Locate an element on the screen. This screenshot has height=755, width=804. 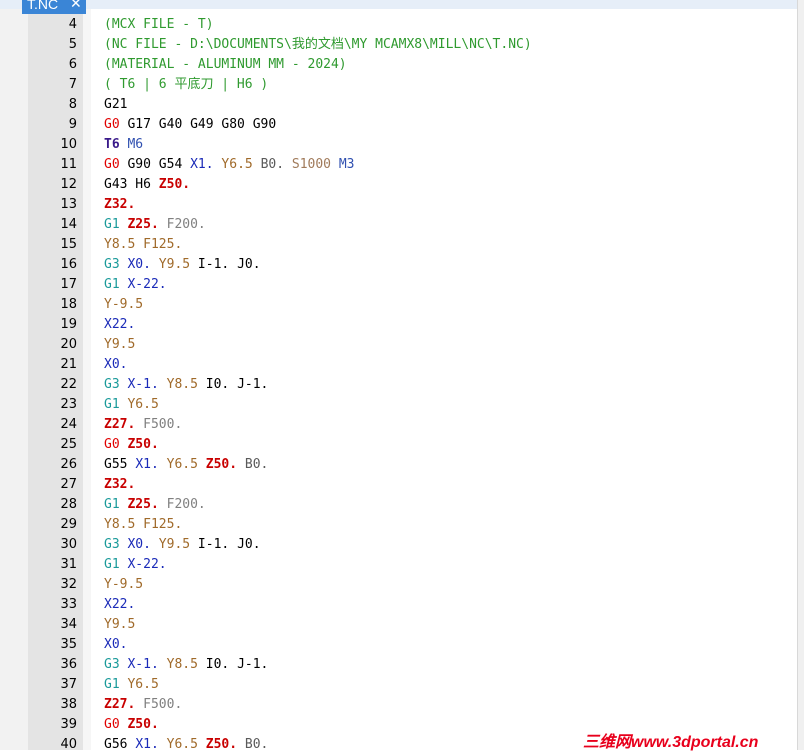
code-text: G56 X1. Y6.5 Z50. B0. is located at coordinates (186, 745).